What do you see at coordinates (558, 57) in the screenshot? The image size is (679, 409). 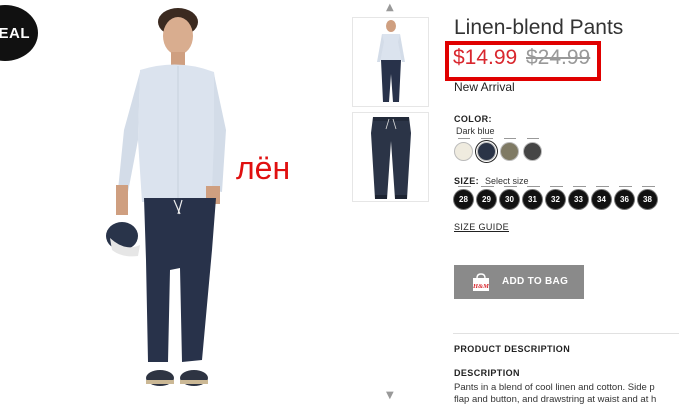 I see `original-price: $24.99` at bounding box center [558, 57].